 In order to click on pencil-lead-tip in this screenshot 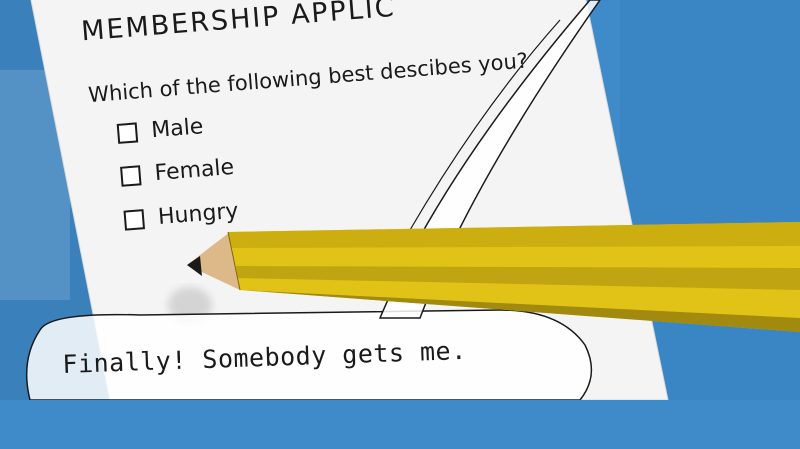, I will do `click(194, 266)`.